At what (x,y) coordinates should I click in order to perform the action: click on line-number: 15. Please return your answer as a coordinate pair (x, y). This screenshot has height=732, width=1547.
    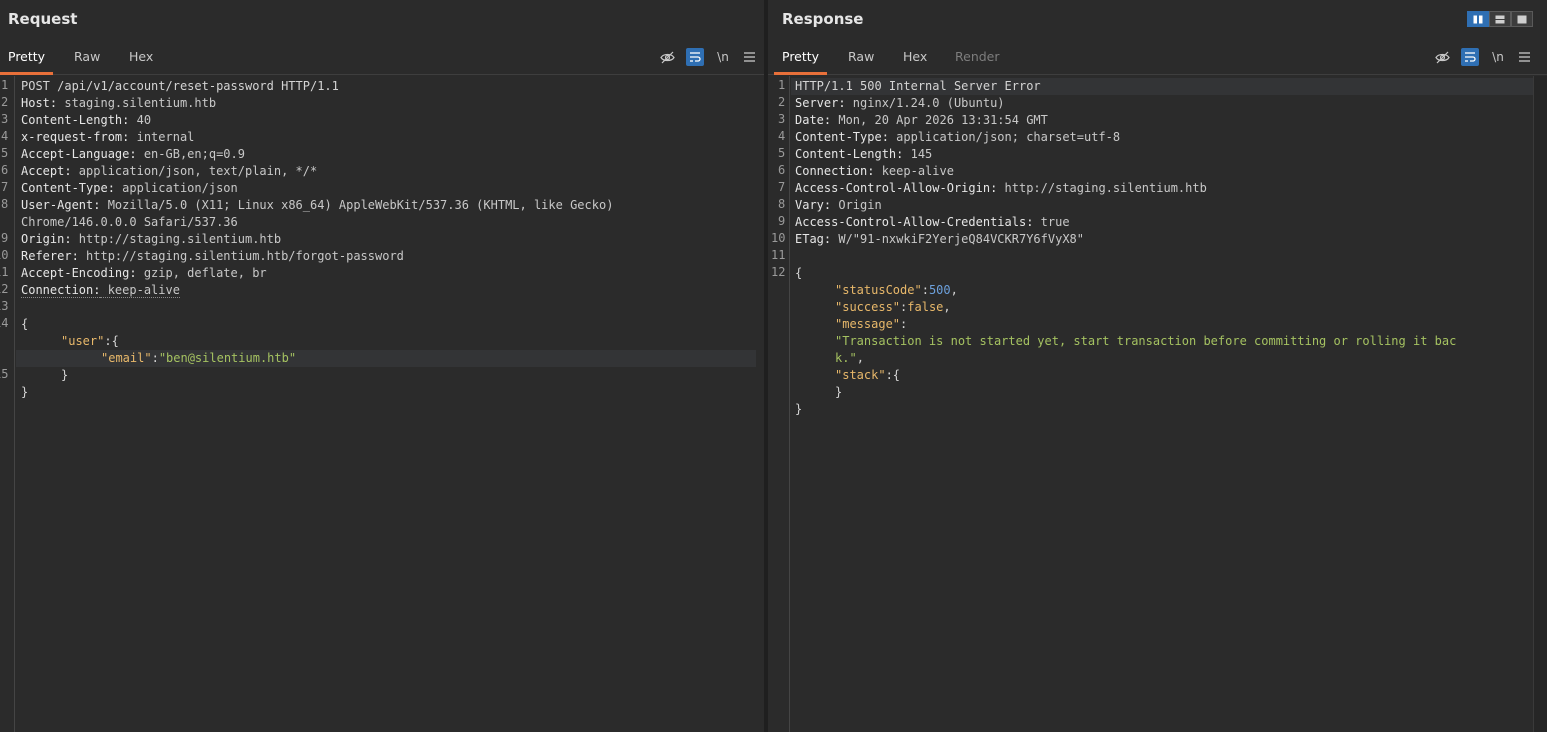
    Looking at the image, I should click on (4, 374).